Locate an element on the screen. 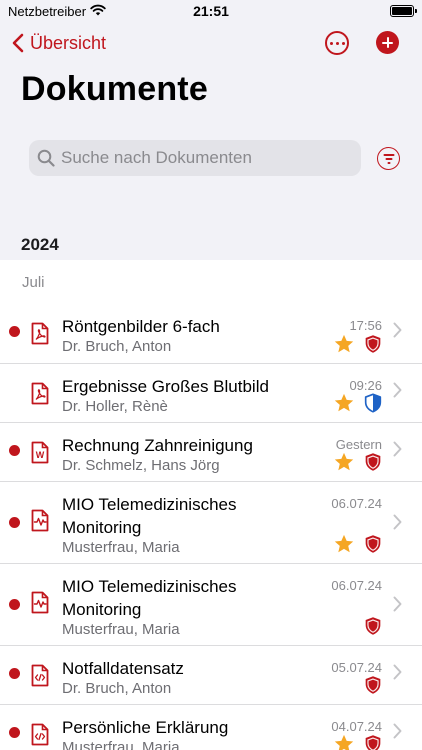 The image size is (422, 750). document-title: Ergebnisse Großes Blutbild is located at coordinates (165, 386).